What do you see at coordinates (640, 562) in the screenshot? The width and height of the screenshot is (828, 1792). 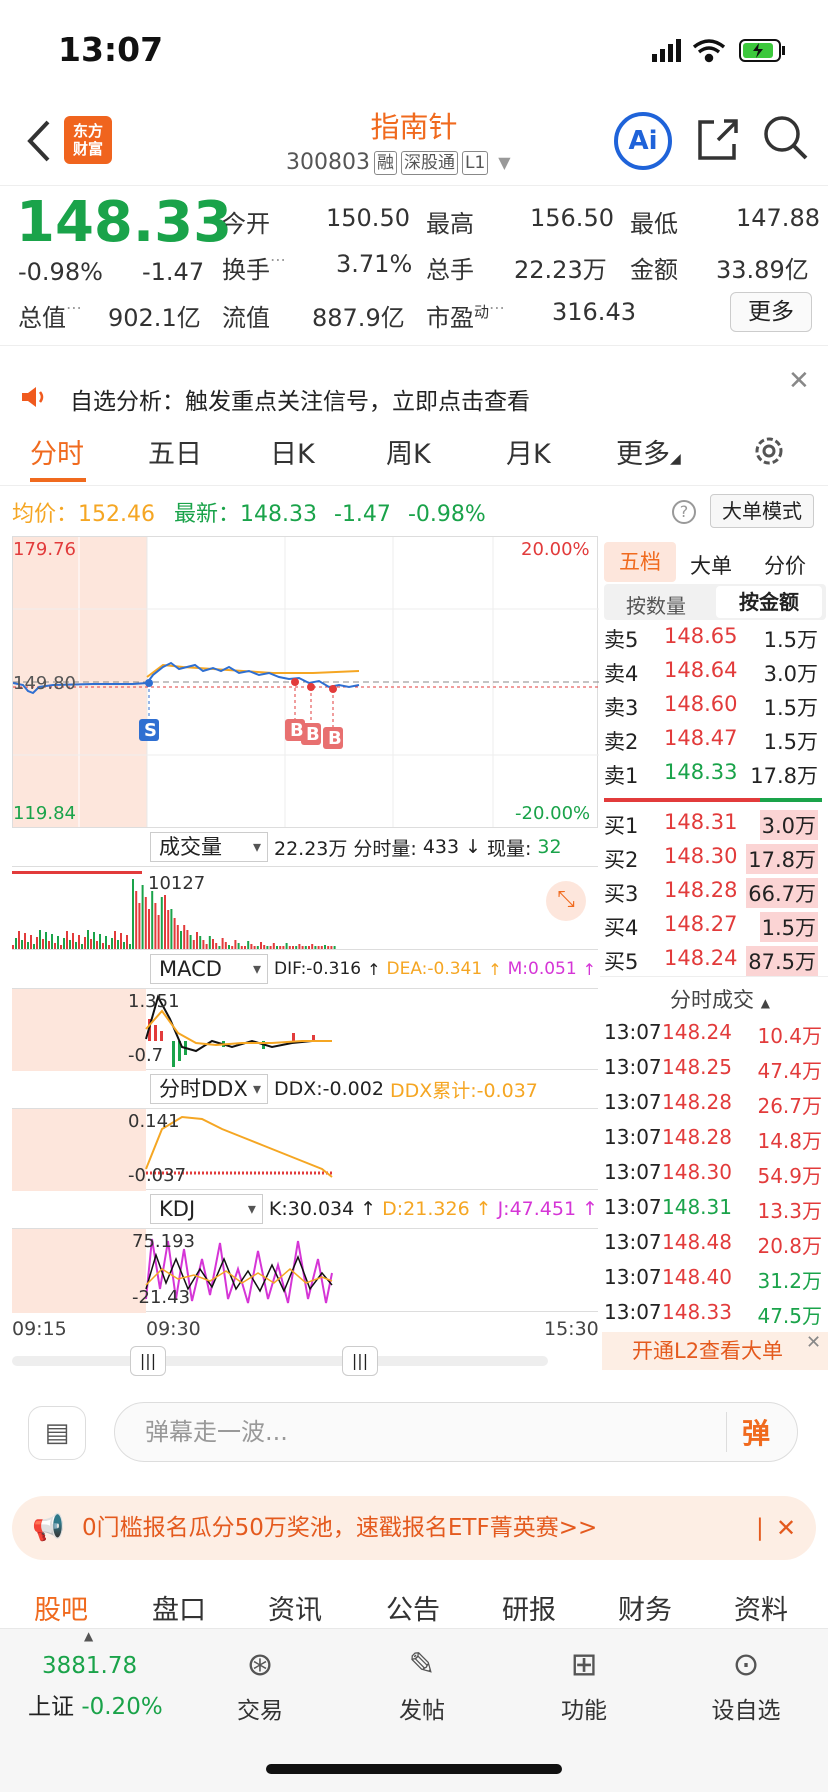 I see `ob-tab-five: 五档` at bounding box center [640, 562].